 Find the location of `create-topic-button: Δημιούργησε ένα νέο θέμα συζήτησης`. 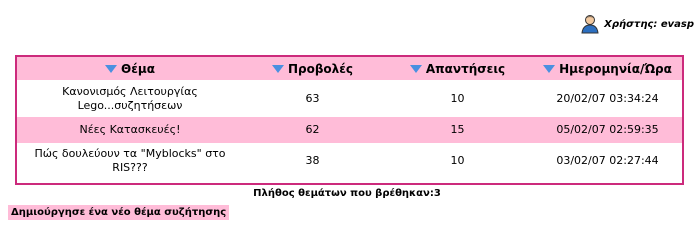

create-topic-button: Δημιούργησε ένα νέο θέμα συζήτησης is located at coordinates (119, 212).